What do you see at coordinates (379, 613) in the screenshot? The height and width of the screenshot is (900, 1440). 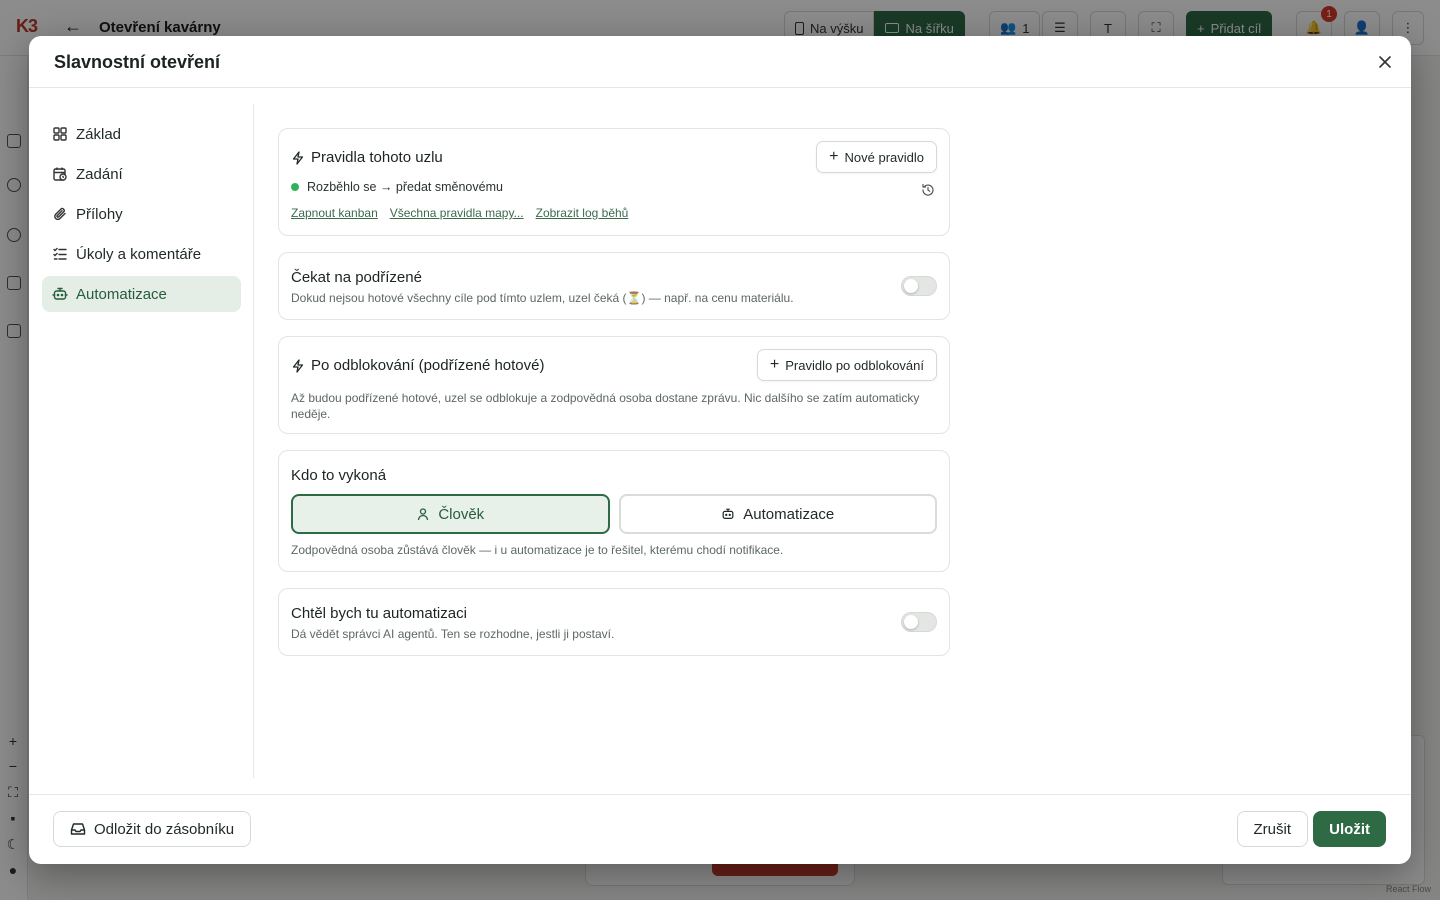 I see `request-title: Chtěl bych tu automatizaci` at bounding box center [379, 613].